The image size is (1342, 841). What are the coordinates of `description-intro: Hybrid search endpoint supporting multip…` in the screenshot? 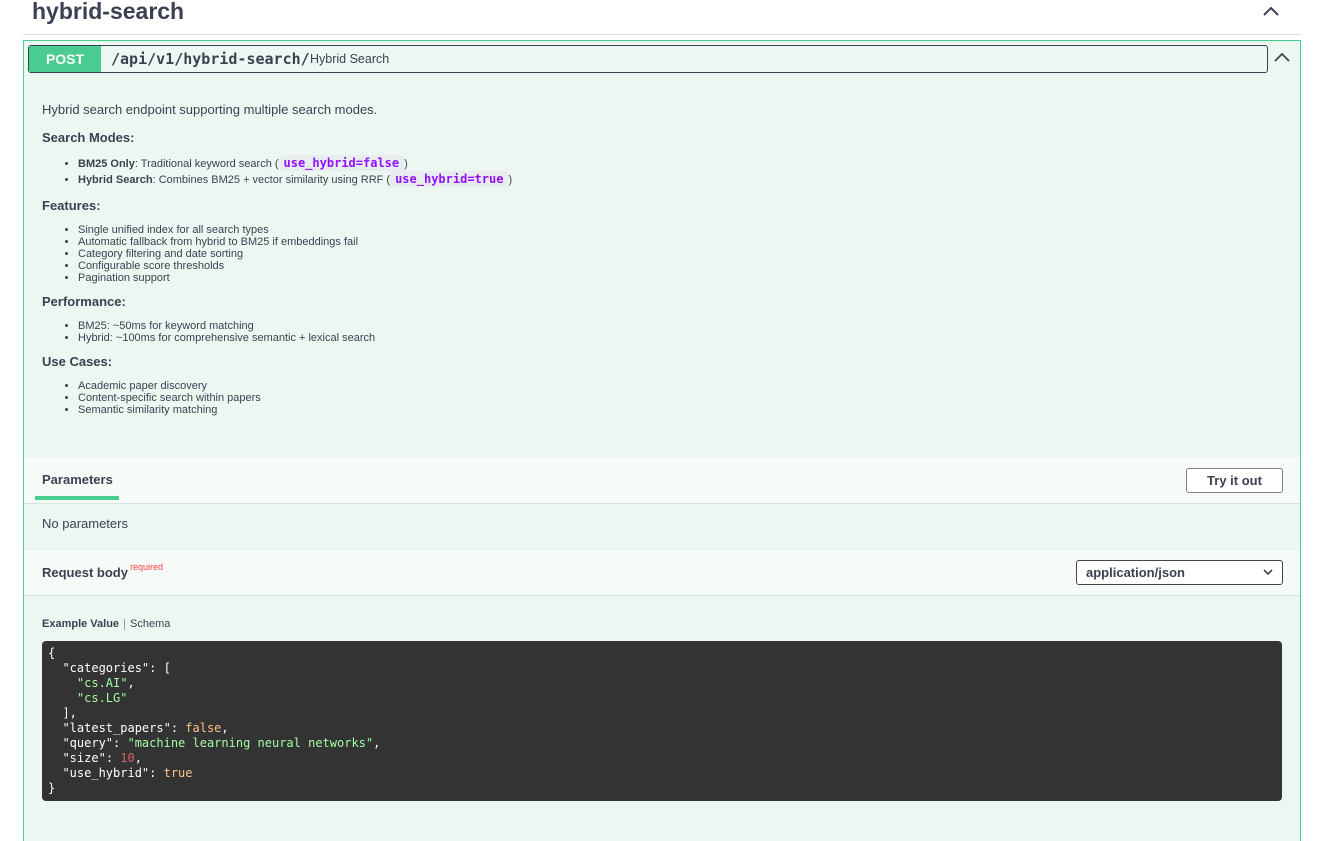 It's located at (210, 109).